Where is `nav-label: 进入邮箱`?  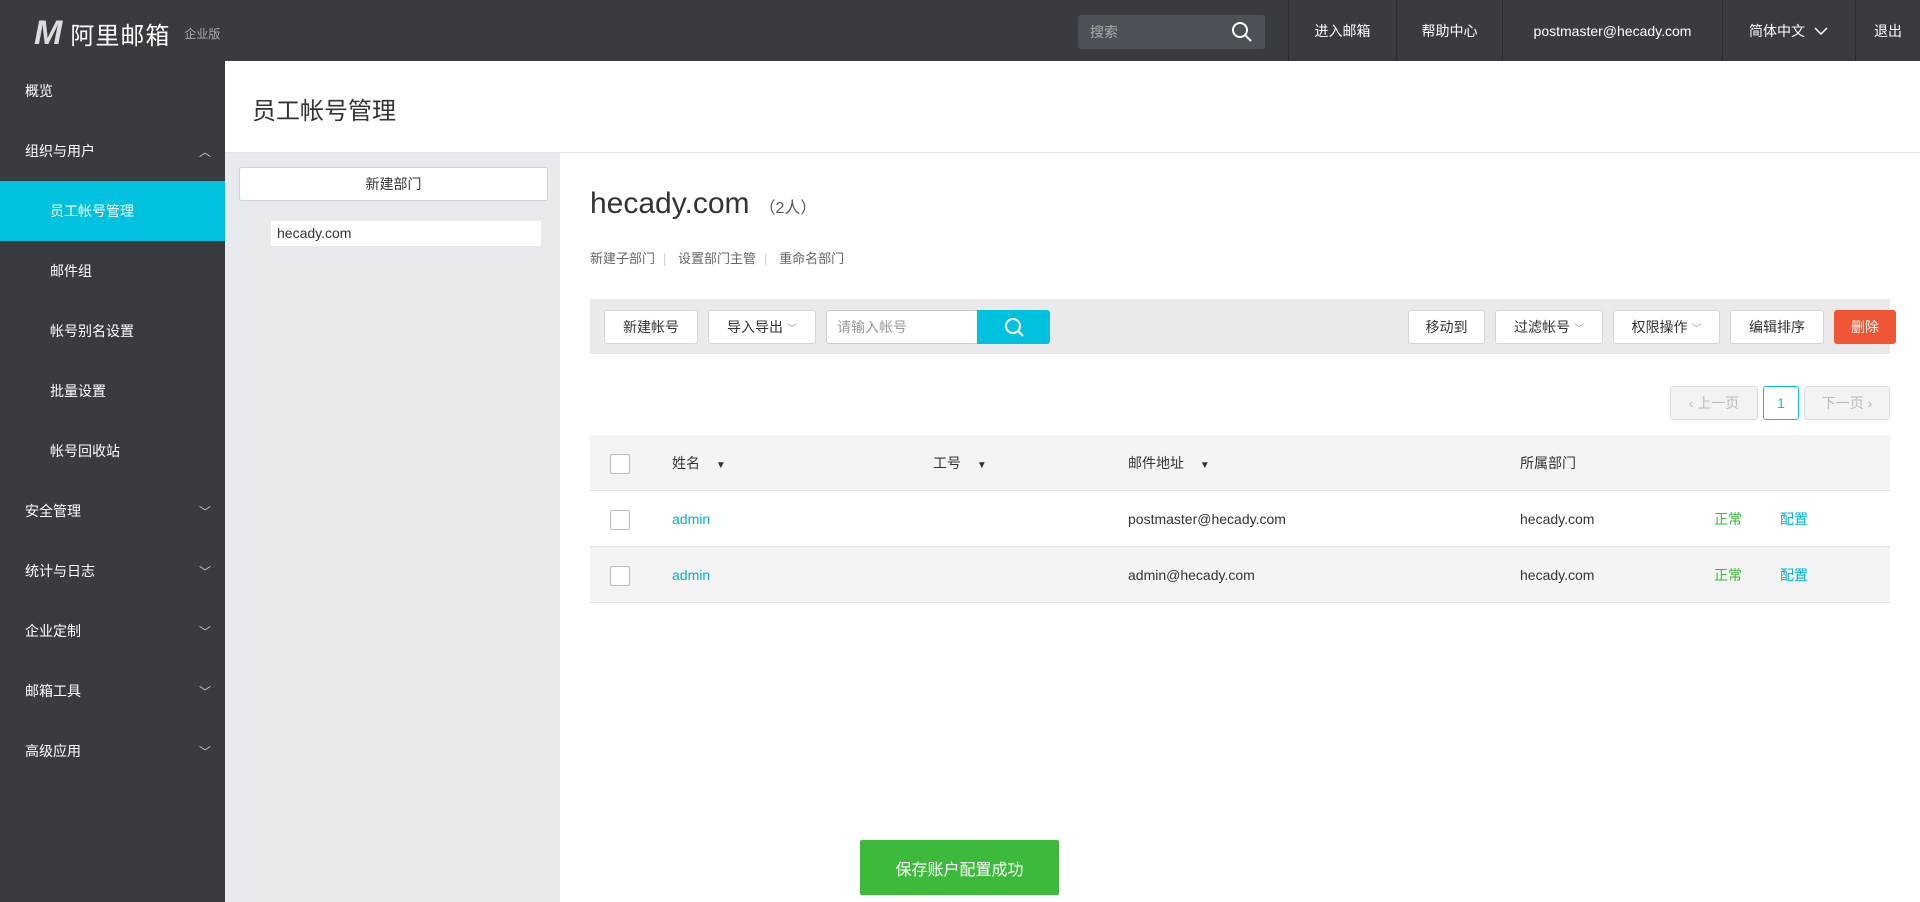
nav-label: 进入邮箱 is located at coordinates (1342, 30).